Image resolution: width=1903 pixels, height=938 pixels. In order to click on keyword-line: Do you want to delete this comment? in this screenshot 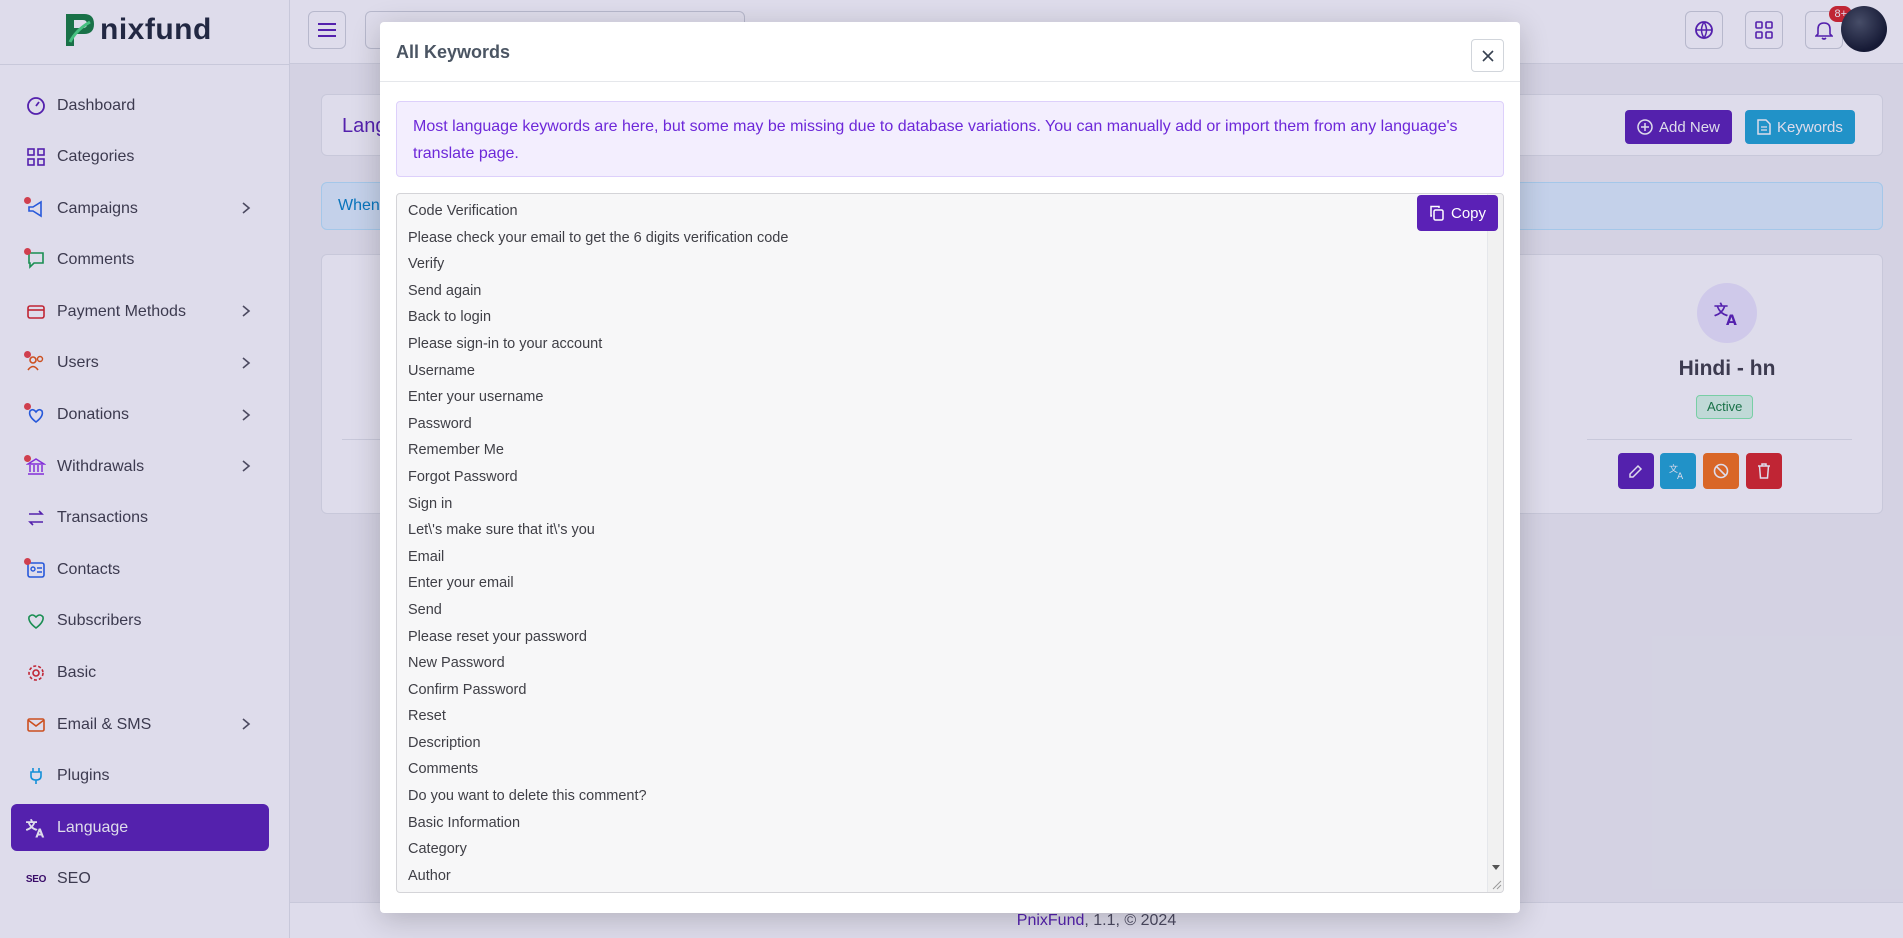, I will do `click(527, 796)`.